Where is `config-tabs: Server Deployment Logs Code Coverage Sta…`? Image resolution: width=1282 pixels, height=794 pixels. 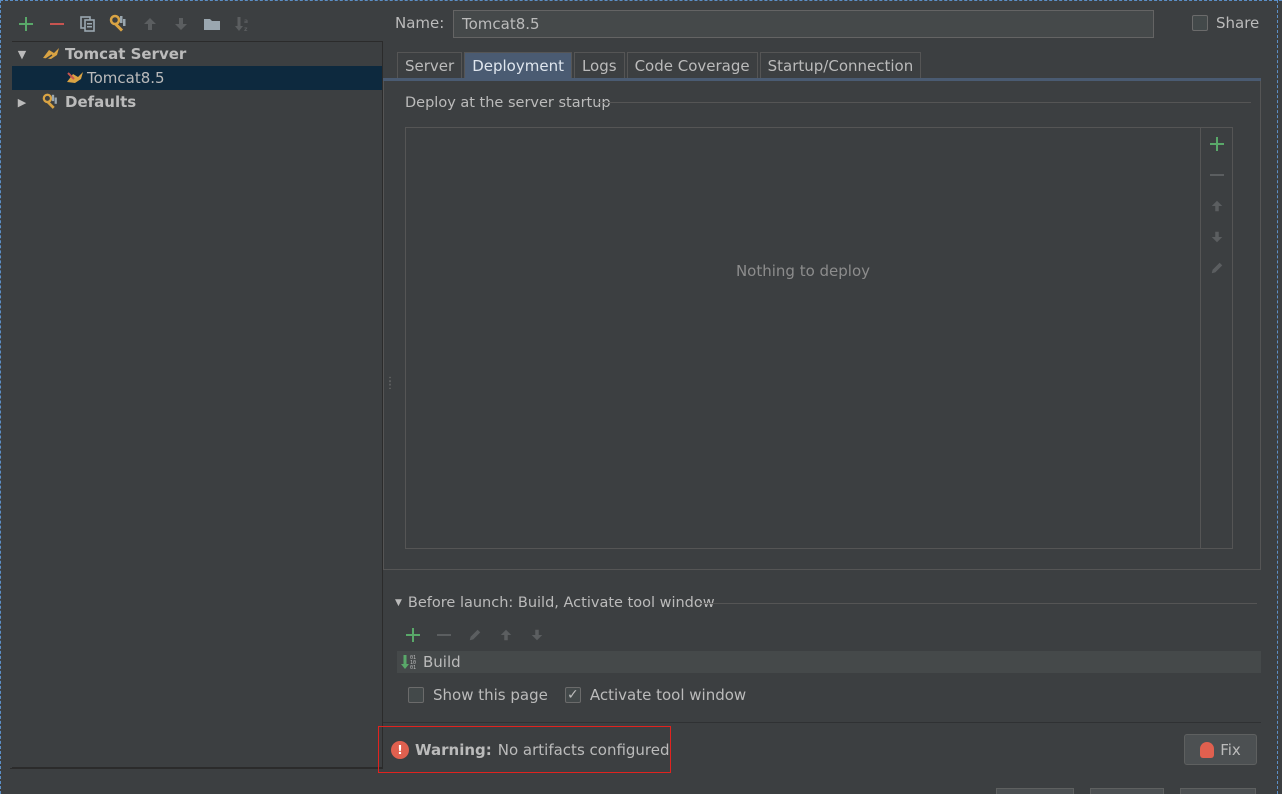 config-tabs: Server Deployment Logs Code Coverage Sta… is located at coordinates (660, 65).